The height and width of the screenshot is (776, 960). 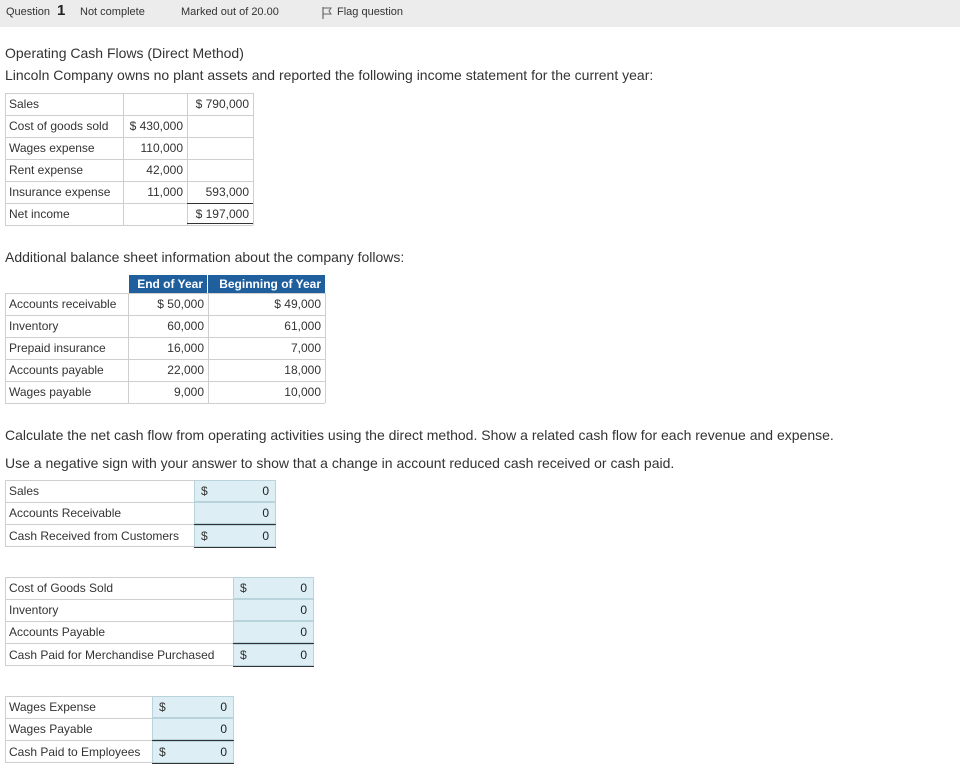 What do you see at coordinates (39, 214) in the screenshot?
I see `income-row-label: Net income` at bounding box center [39, 214].